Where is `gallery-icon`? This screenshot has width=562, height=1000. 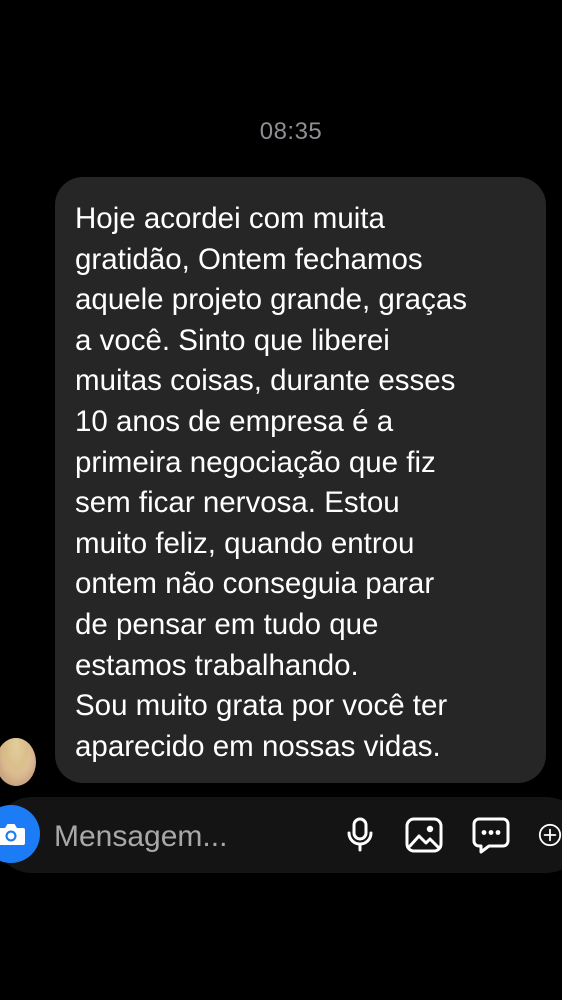 gallery-icon is located at coordinates (424, 835).